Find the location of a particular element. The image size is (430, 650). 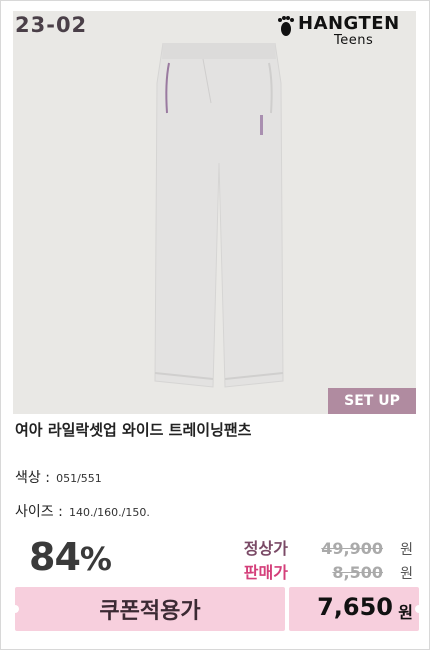

footprint-icon is located at coordinates (286, 26).